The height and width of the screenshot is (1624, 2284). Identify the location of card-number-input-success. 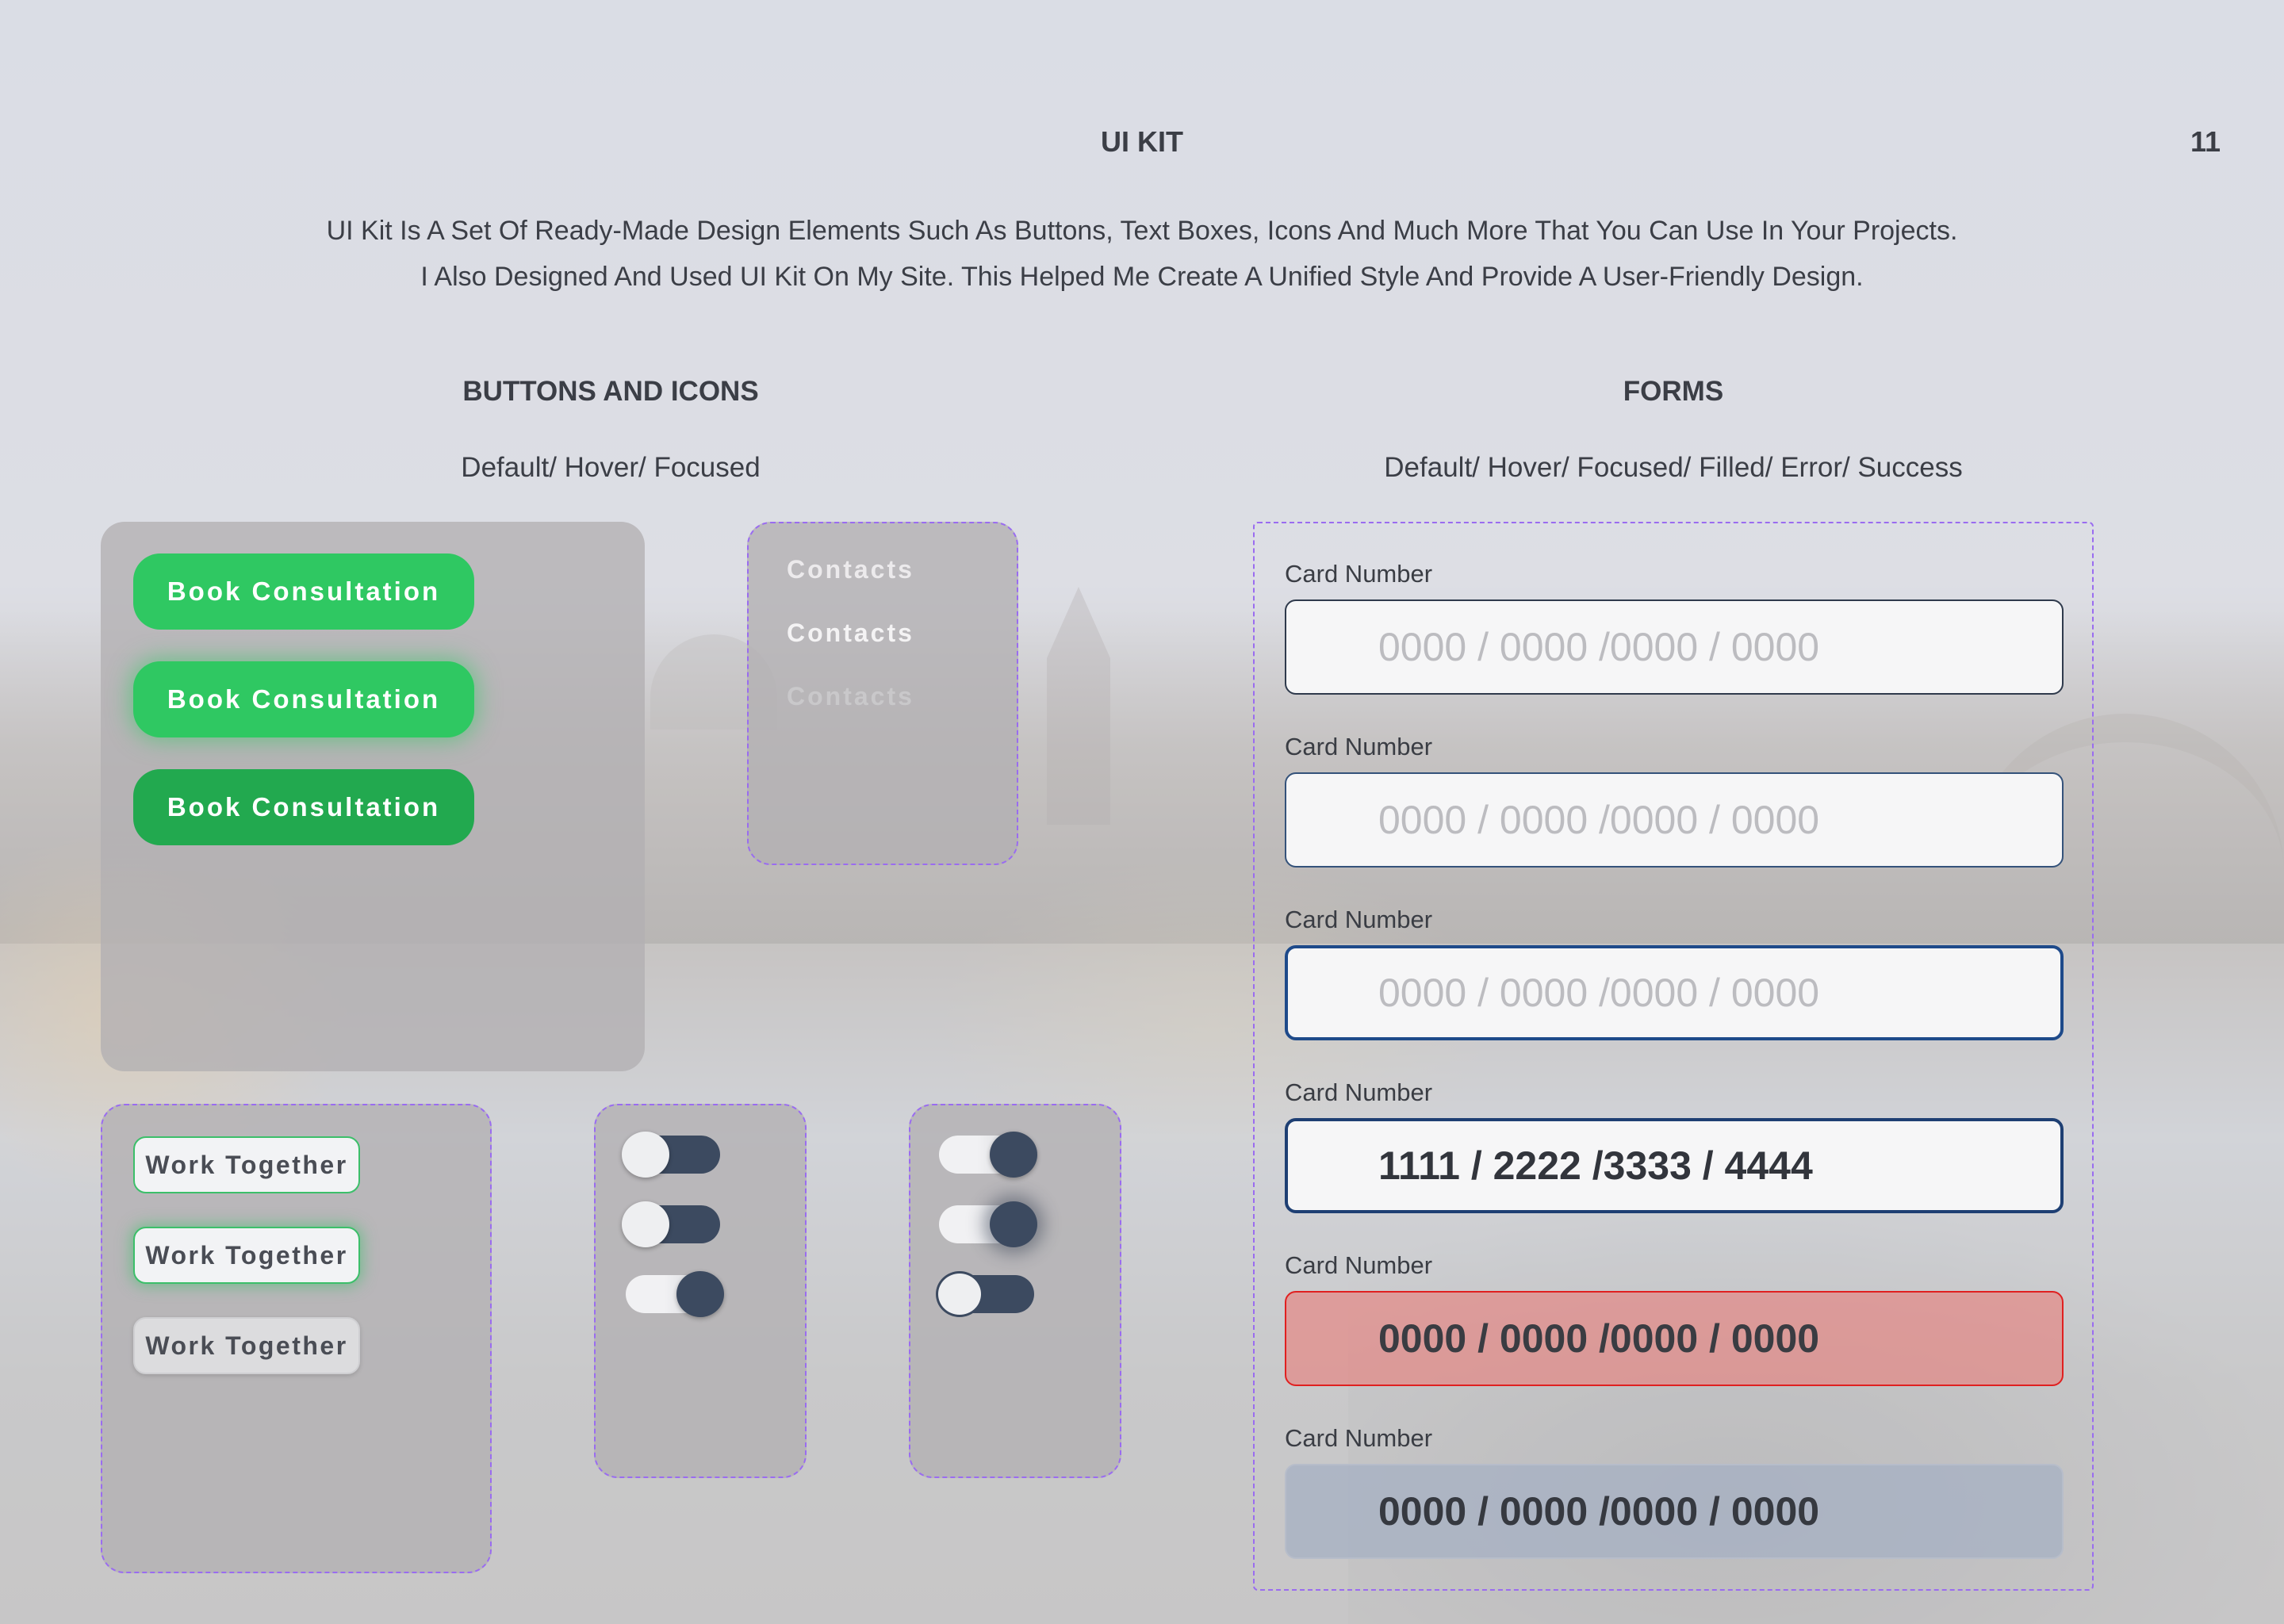
(1674, 1511).